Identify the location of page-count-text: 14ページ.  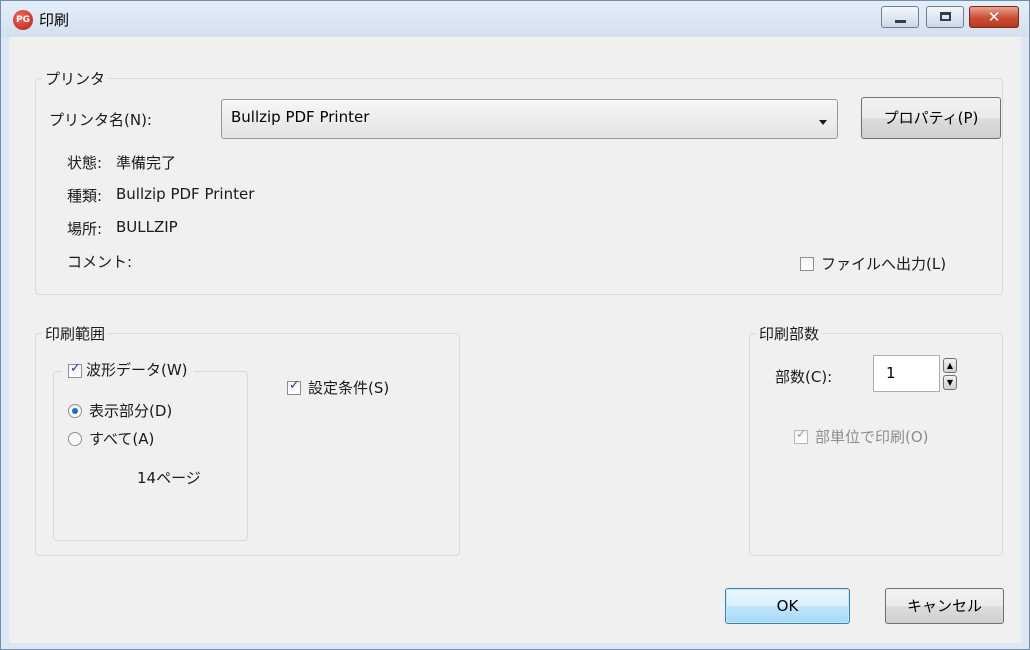
(169, 478).